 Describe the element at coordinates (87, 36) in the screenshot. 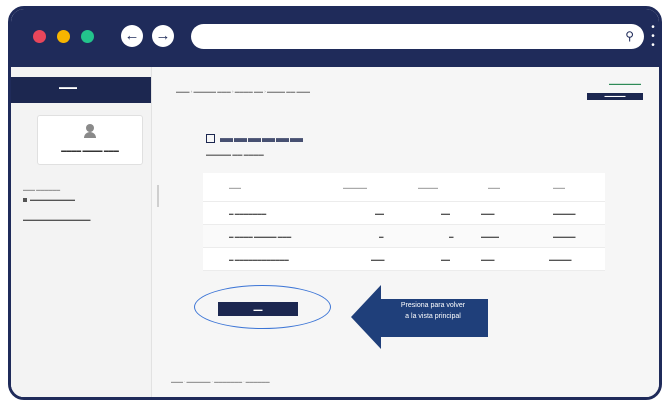

I see `maximize-window-dot` at that location.